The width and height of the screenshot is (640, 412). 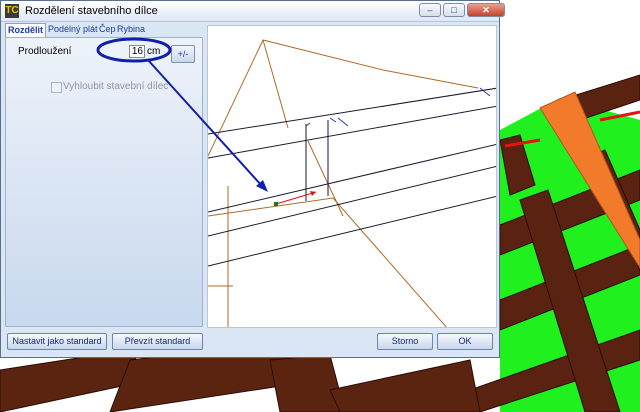 I want to click on title-bar: TC Rozdělení stavebního dílce – □ ✕, so click(x=253, y=11).